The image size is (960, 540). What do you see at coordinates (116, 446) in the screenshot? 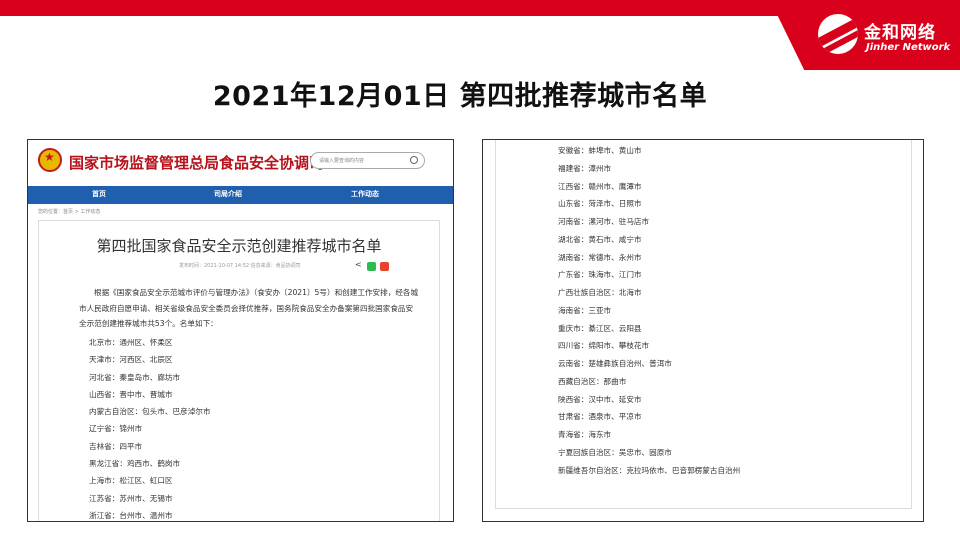
I see `list-item: 吉林省：四平市` at bounding box center [116, 446].